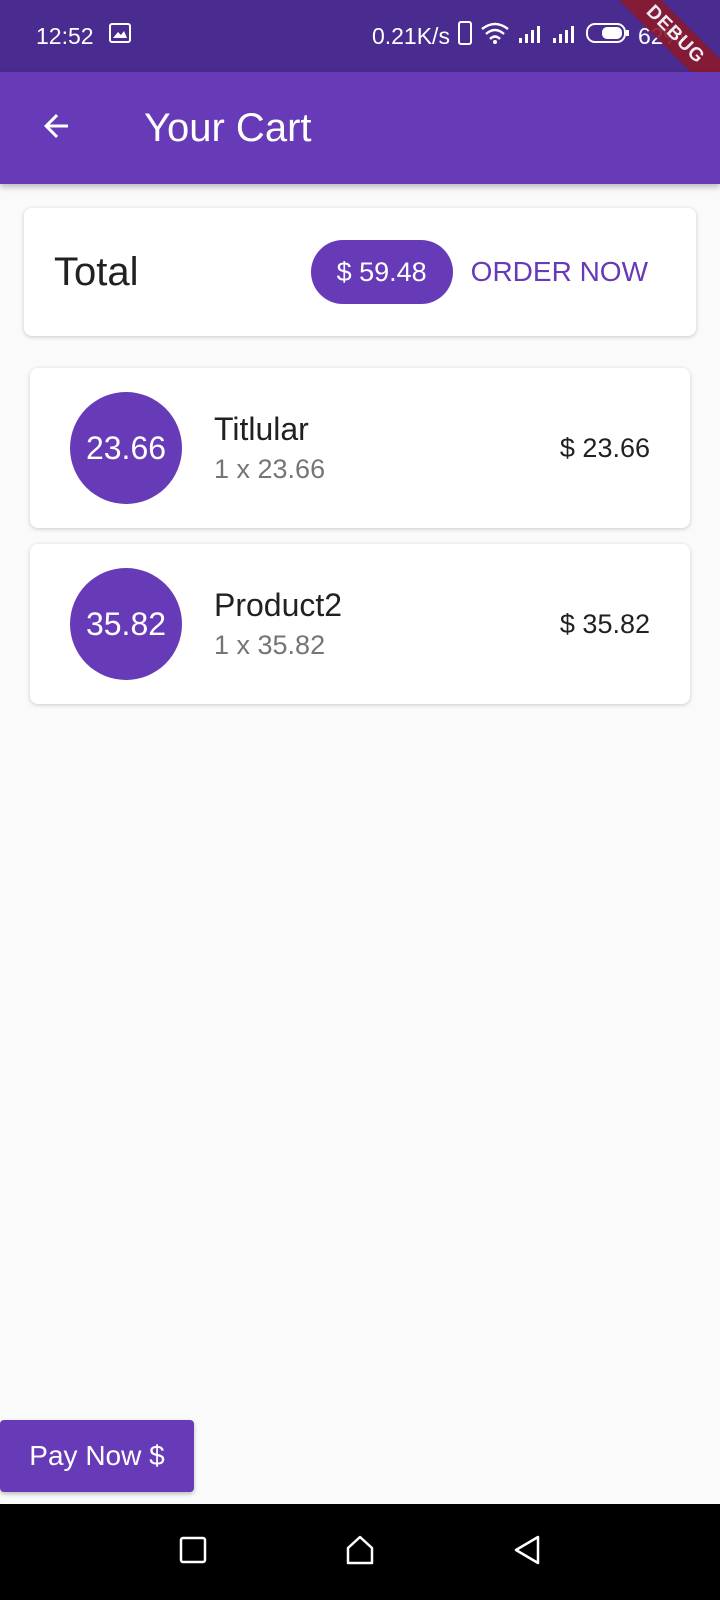 The height and width of the screenshot is (1600, 720). I want to click on recents-square-icon, so click(193, 1552).